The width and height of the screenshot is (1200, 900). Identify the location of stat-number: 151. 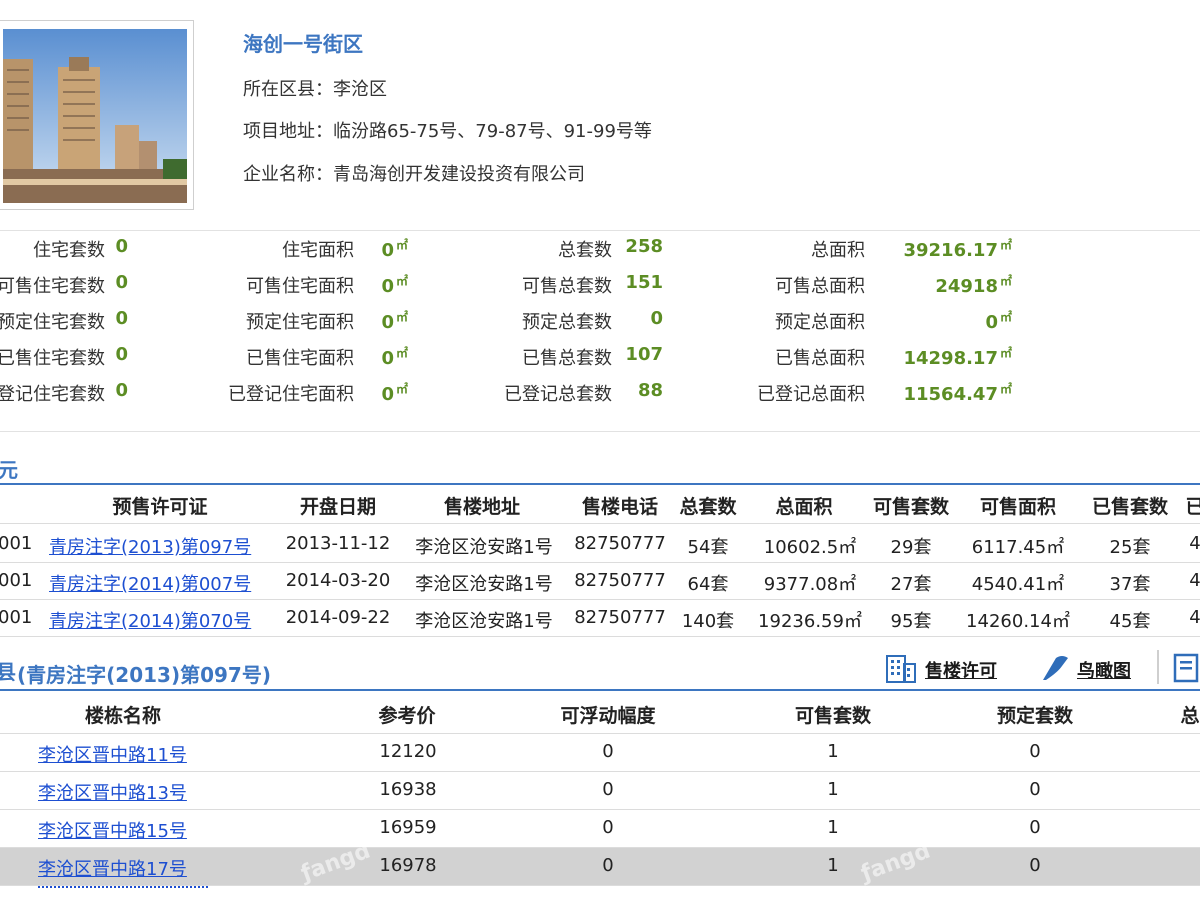
(644, 282).